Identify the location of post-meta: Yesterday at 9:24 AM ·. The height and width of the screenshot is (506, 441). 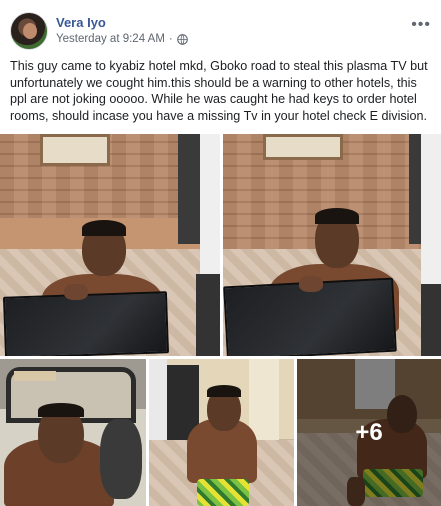
(122, 39).